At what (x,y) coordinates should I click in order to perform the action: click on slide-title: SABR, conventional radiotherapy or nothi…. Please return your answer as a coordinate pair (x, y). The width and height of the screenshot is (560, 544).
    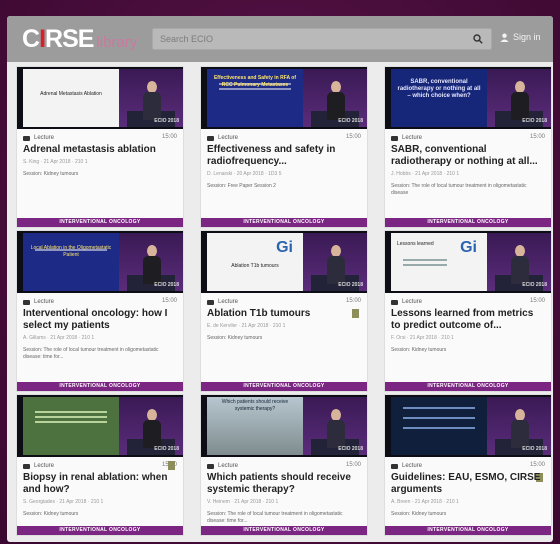
    Looking at the image, I should click on (439, 89).